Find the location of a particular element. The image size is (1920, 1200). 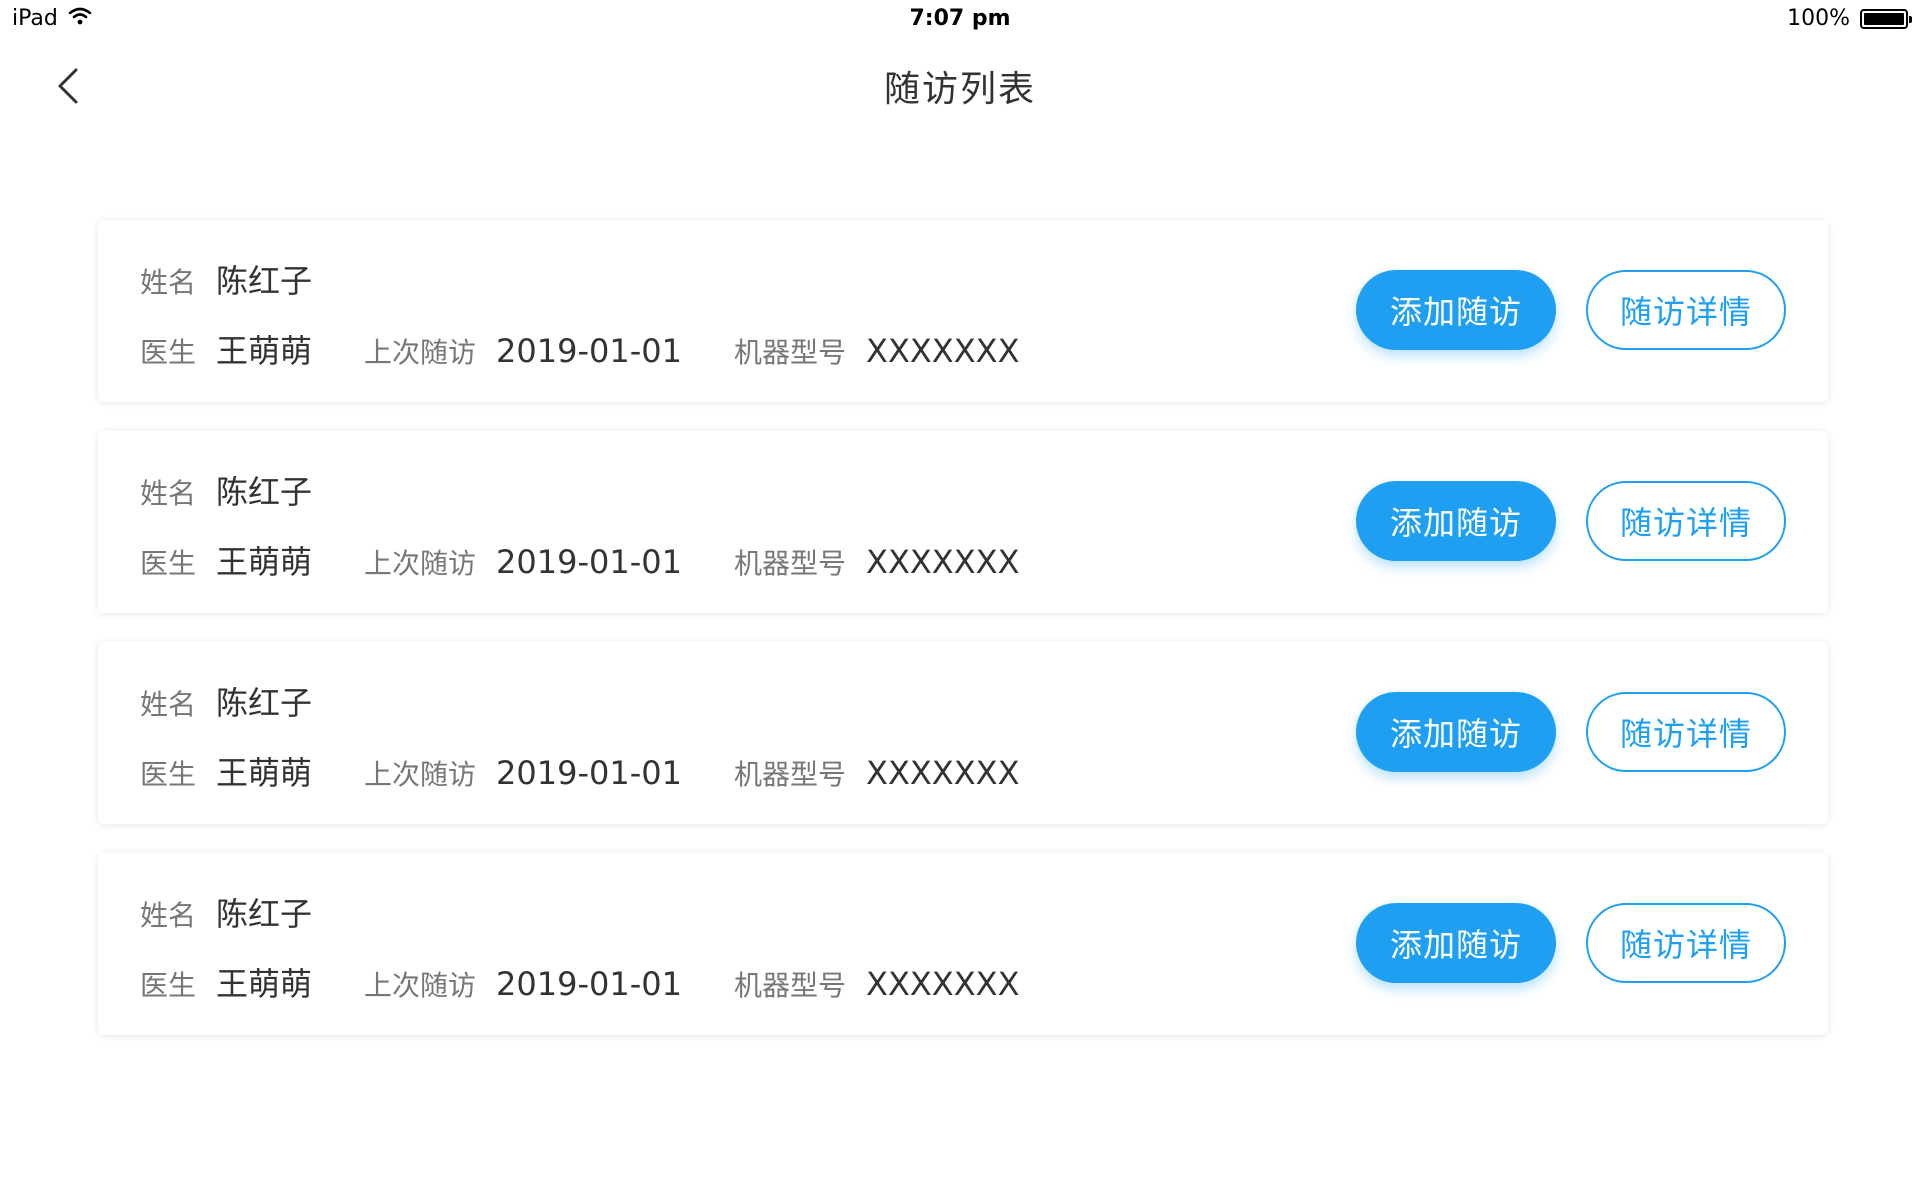

nav-bar: 随访列表 is located at coordinates (960, 85).